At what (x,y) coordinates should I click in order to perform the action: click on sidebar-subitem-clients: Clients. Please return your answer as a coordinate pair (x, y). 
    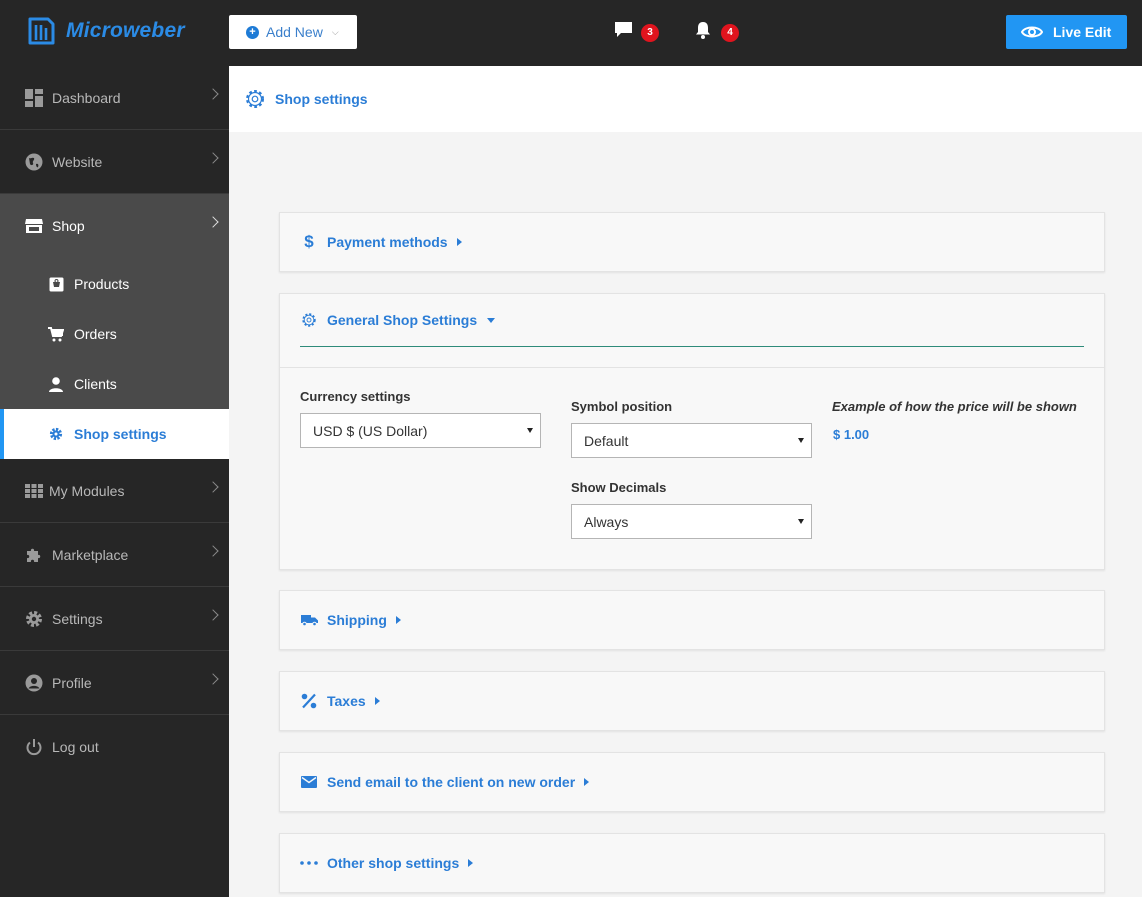
    Looking at the image, I should click on (114, 384).